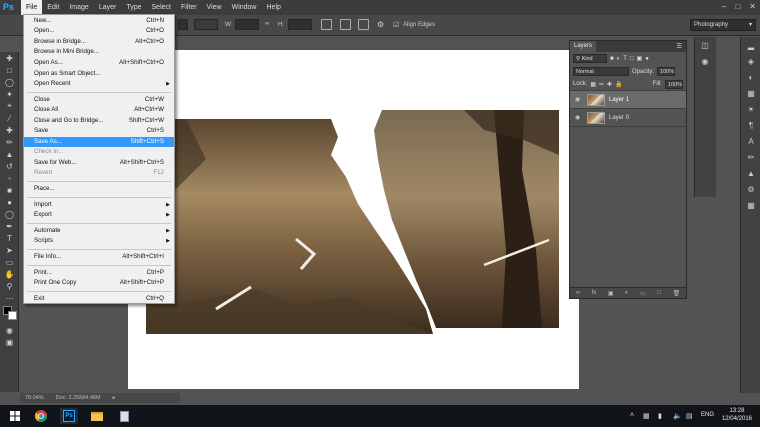  Describe the element at coordinates (99, 110) in the screenshot. I see `menu-item-close-all: Close All Alt+Ctrl+W` at that location.